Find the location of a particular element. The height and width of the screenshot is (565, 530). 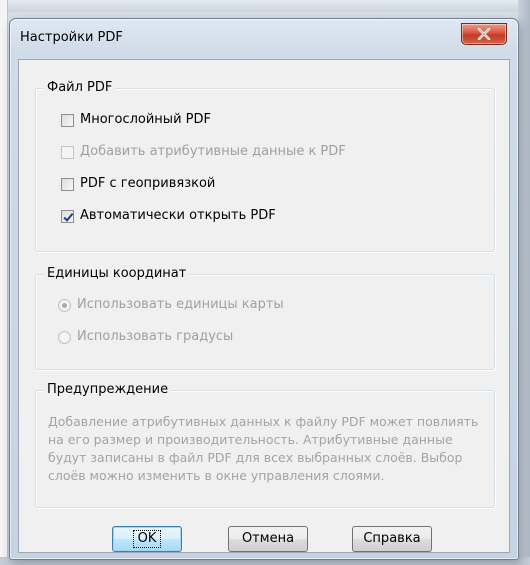

degrees-radio-row: Использовать градусы is located at coordinates (145, 337).